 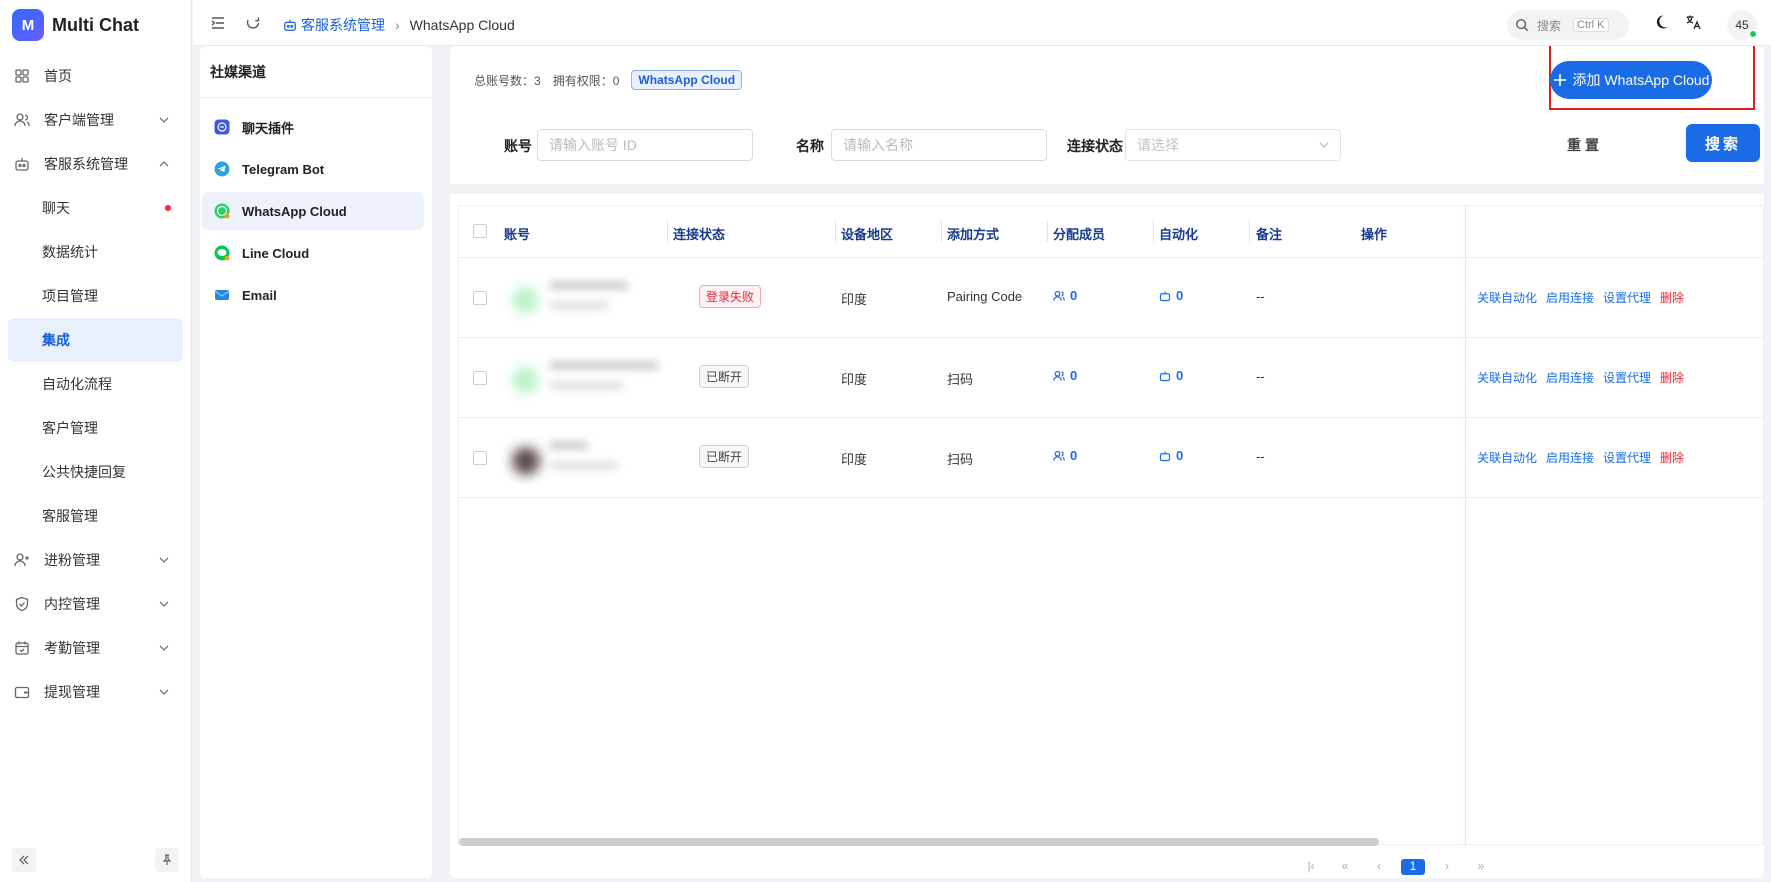 I want to click on channel-item-email: Email, so click(x=313, y=295).